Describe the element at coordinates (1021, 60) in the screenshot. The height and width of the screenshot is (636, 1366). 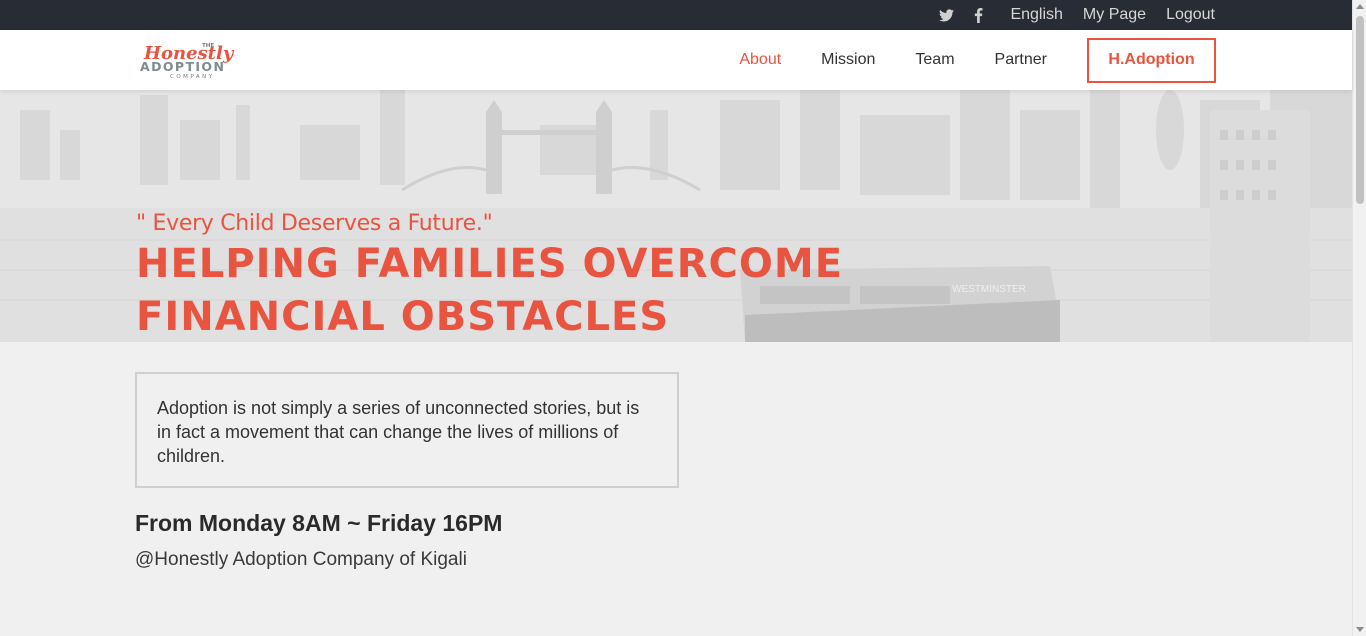
I see `nav-item-partner: Partner` at that location.